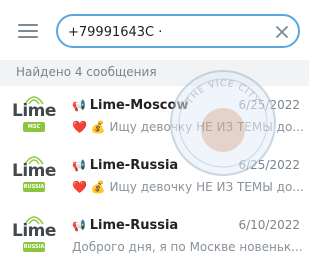 This screenshot has width=320, height=270. I want to click on results-count-label: Найдено 4 сообщения, so click(86, 72).